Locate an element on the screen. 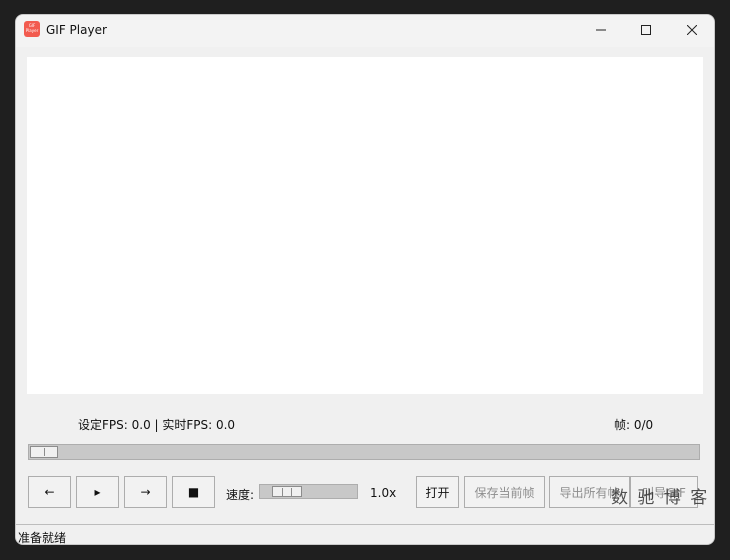 This screenshot has width=730, height=560. prev-frame-button: ← is located at coordinates (49, 492).